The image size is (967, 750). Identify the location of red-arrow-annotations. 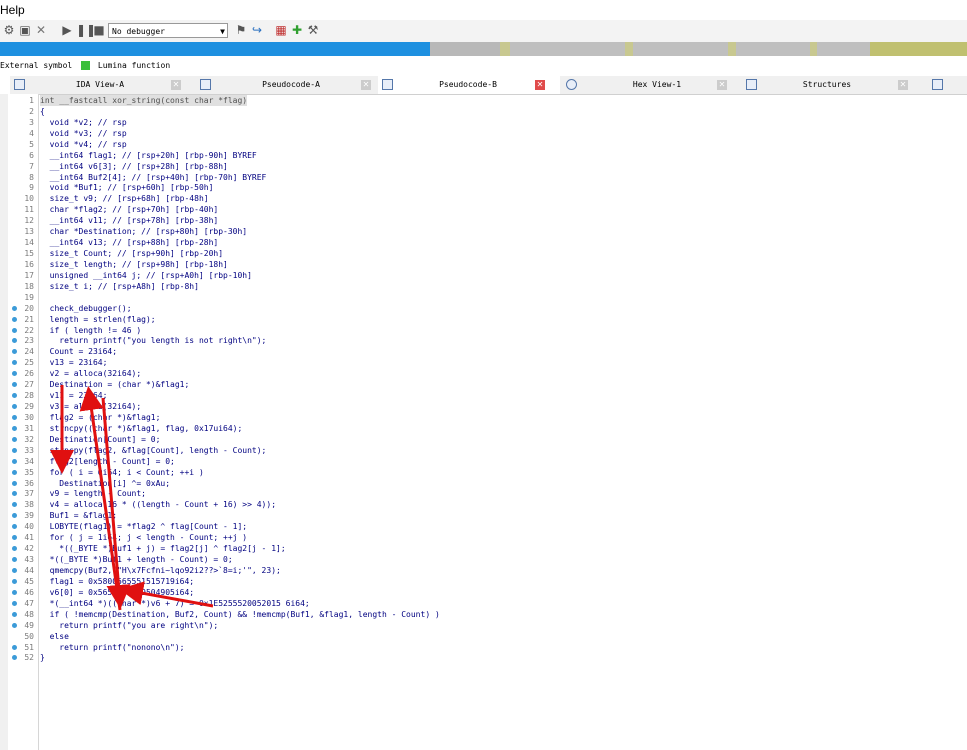
(132, 498).